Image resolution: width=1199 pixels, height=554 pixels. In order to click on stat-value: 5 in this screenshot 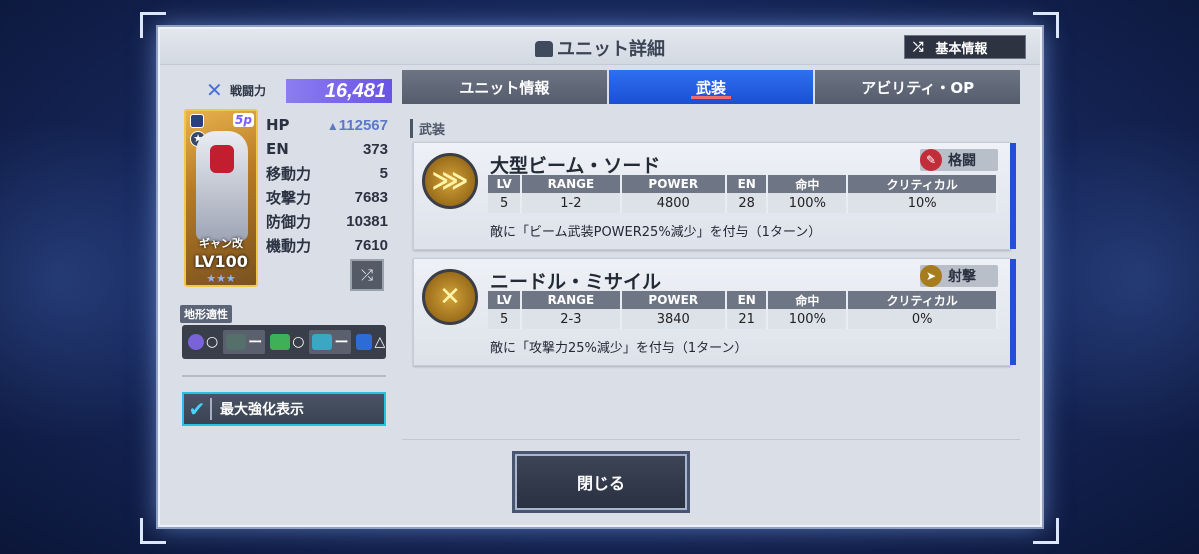, I will do `click(383, 173)`.